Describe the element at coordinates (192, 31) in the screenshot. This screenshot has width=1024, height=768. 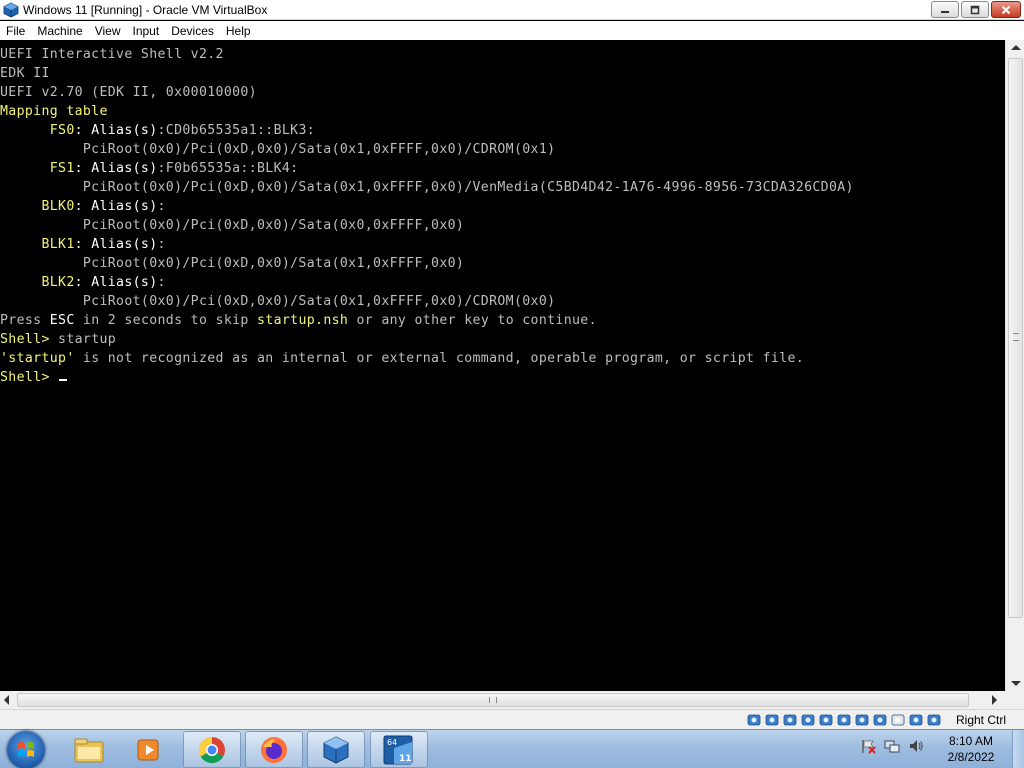
I see `menu-devices: Devices` at that location.